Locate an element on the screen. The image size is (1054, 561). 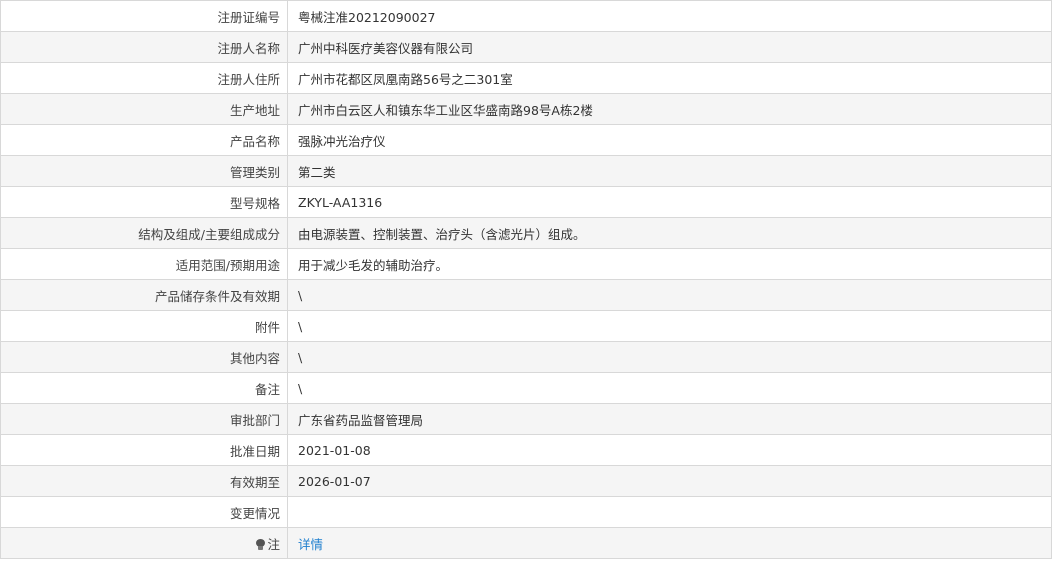
table-row: 注册人住所 广州市花都区凤凰南路56号之二301室 is located at coordinates (526, 78).